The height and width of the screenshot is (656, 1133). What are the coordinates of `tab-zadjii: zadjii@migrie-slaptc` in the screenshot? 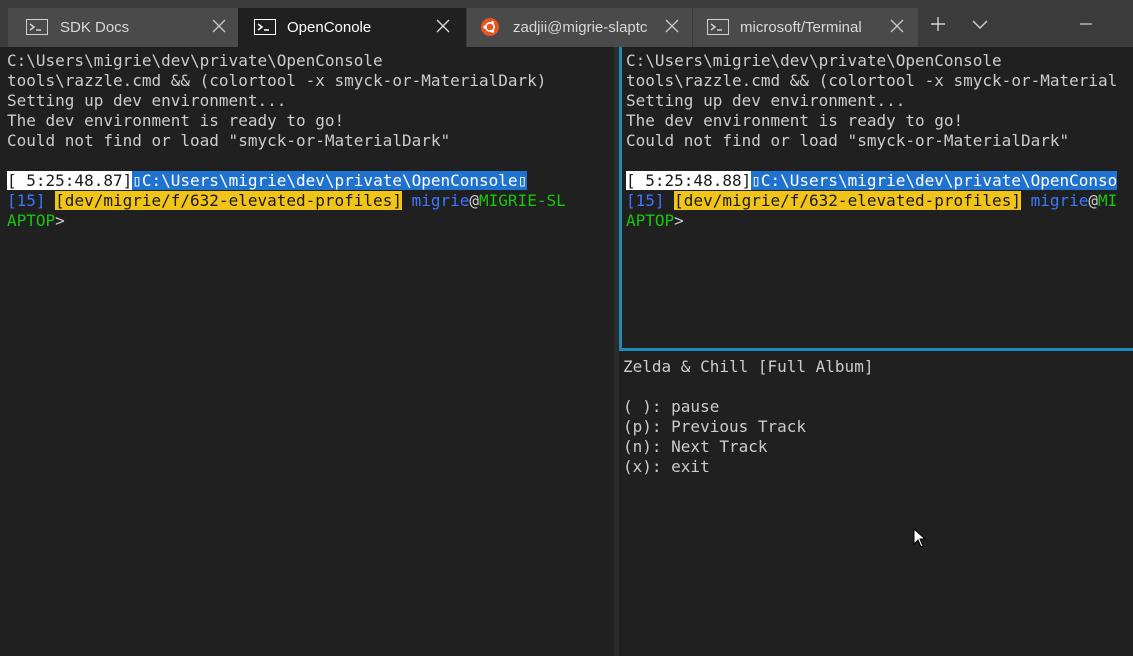 It's located at (579, 27).